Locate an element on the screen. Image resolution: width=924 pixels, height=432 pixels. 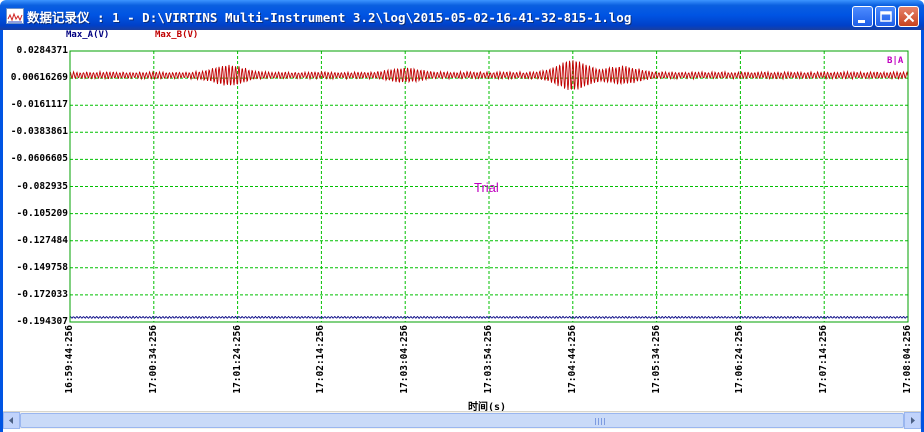
x-tick-label: 17:04:44:256 is located at coordinates (572, 359).